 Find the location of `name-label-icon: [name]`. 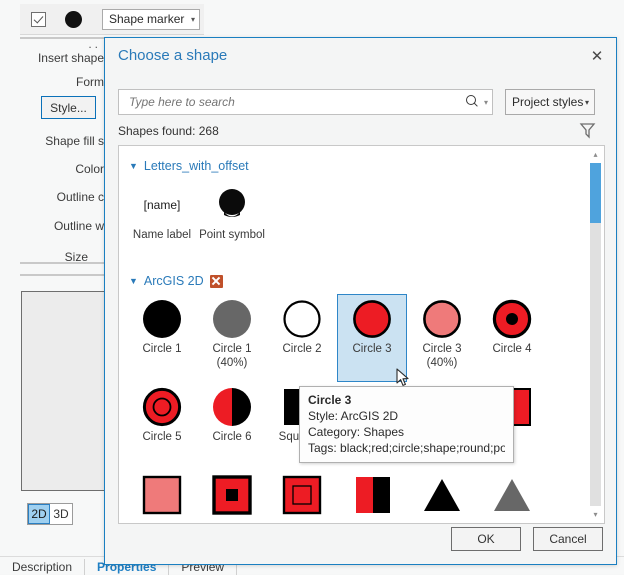

name-label-icon: [name] is located at coordinates (162, 205).